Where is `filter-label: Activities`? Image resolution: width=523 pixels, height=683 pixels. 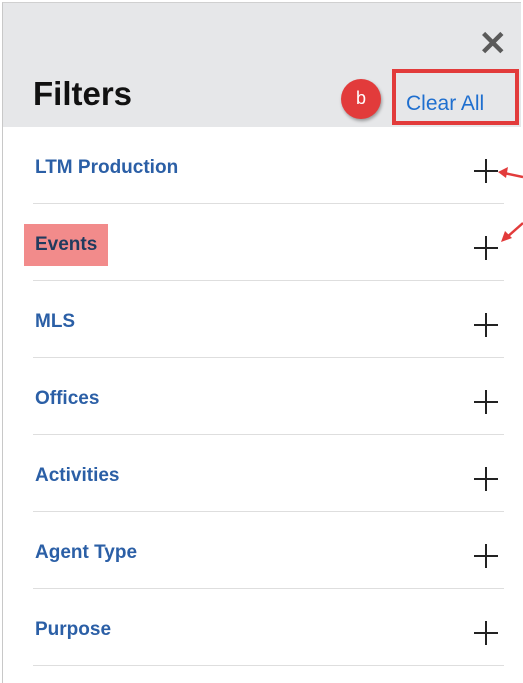 filter-label: Activities is located at coordinates (77, 475).